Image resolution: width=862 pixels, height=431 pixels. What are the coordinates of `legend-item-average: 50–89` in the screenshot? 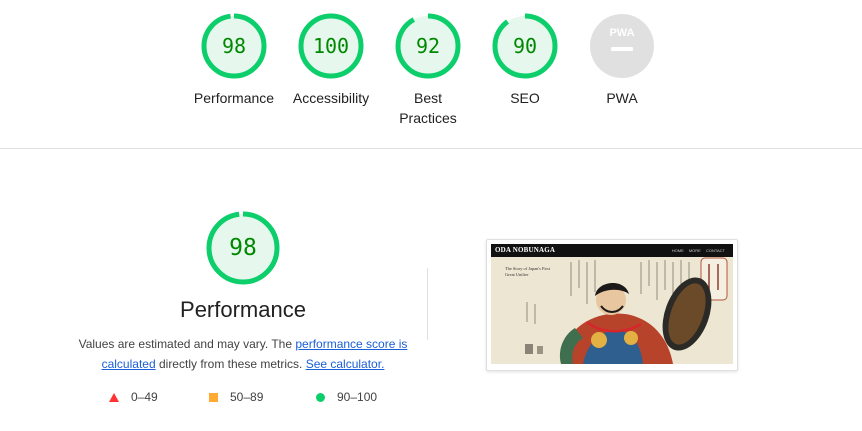 It's located at (236, 397).